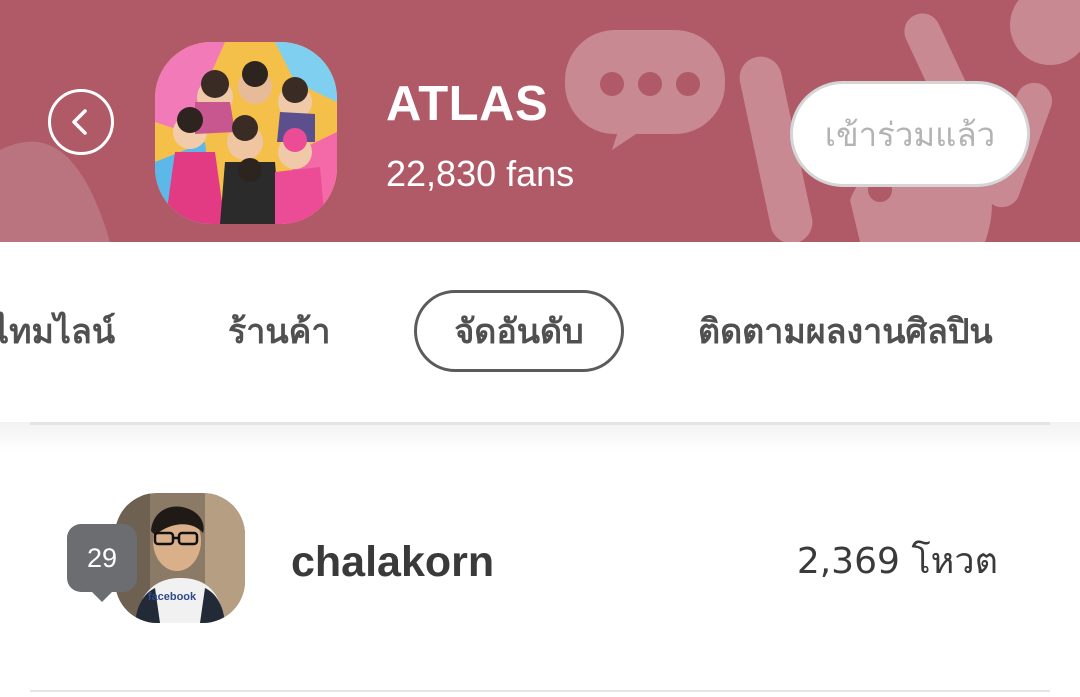 This screenshot has width=1080, height=697. I want to click on username: chalakorn, so click(393, 562).